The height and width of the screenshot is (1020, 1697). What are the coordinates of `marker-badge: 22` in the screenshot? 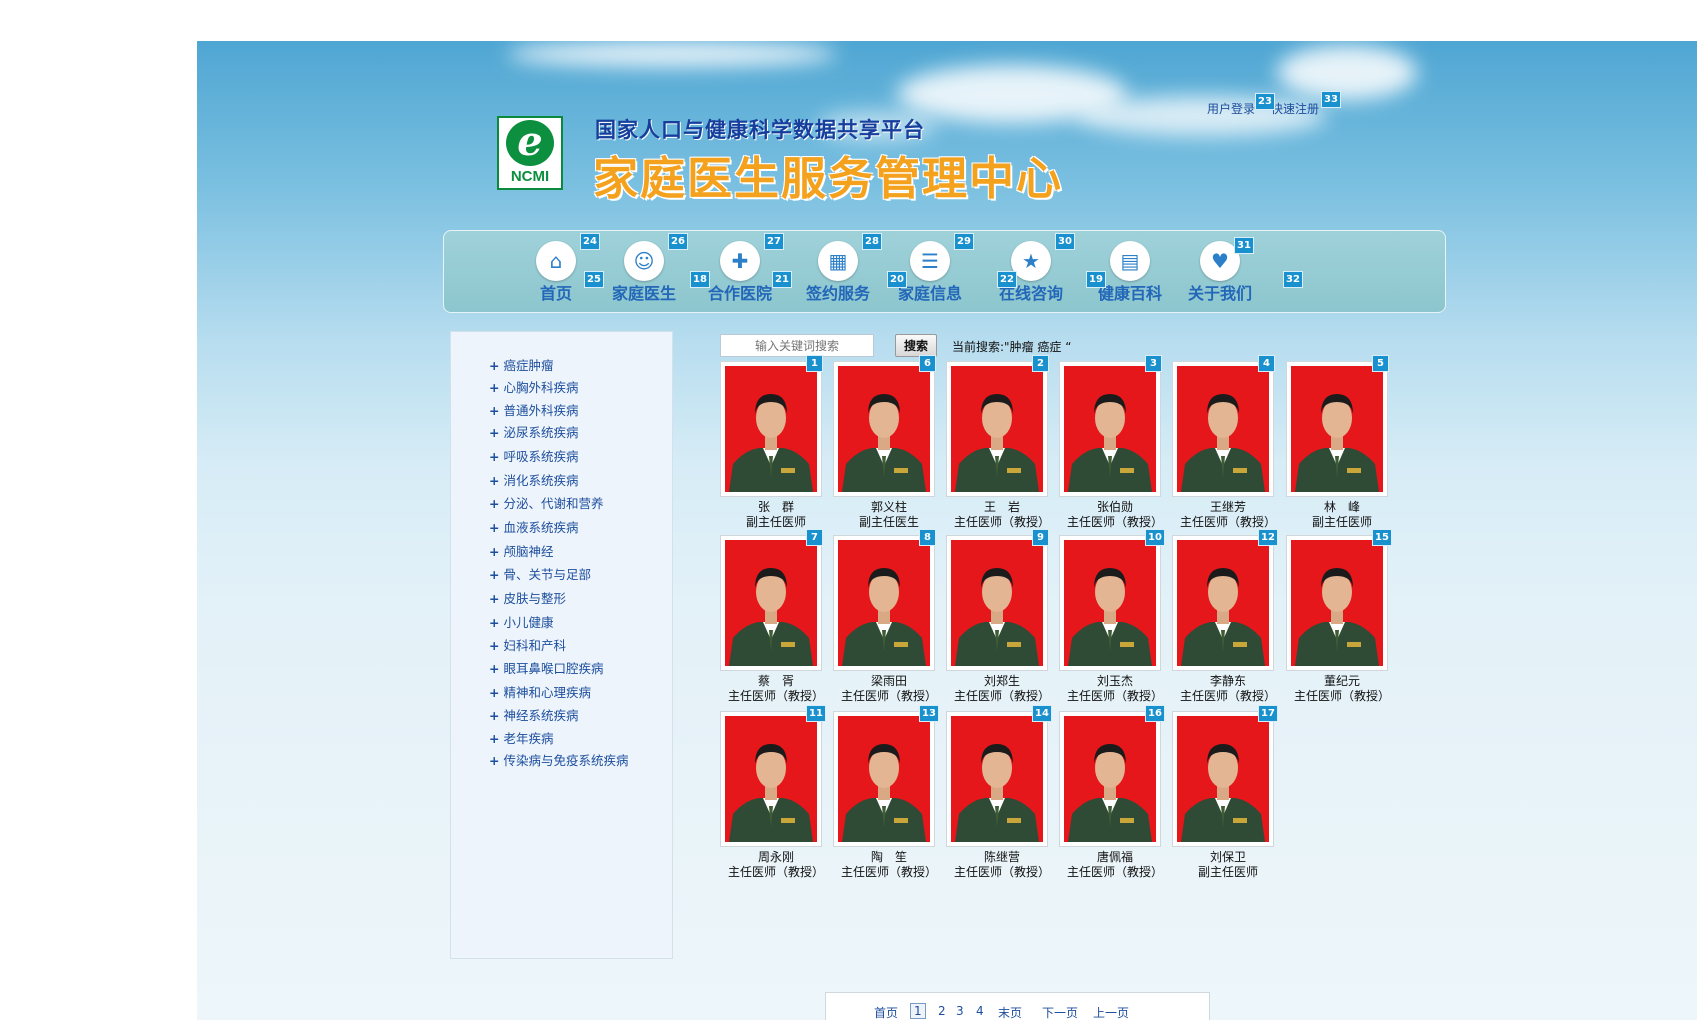 It's located at (1007, 279).